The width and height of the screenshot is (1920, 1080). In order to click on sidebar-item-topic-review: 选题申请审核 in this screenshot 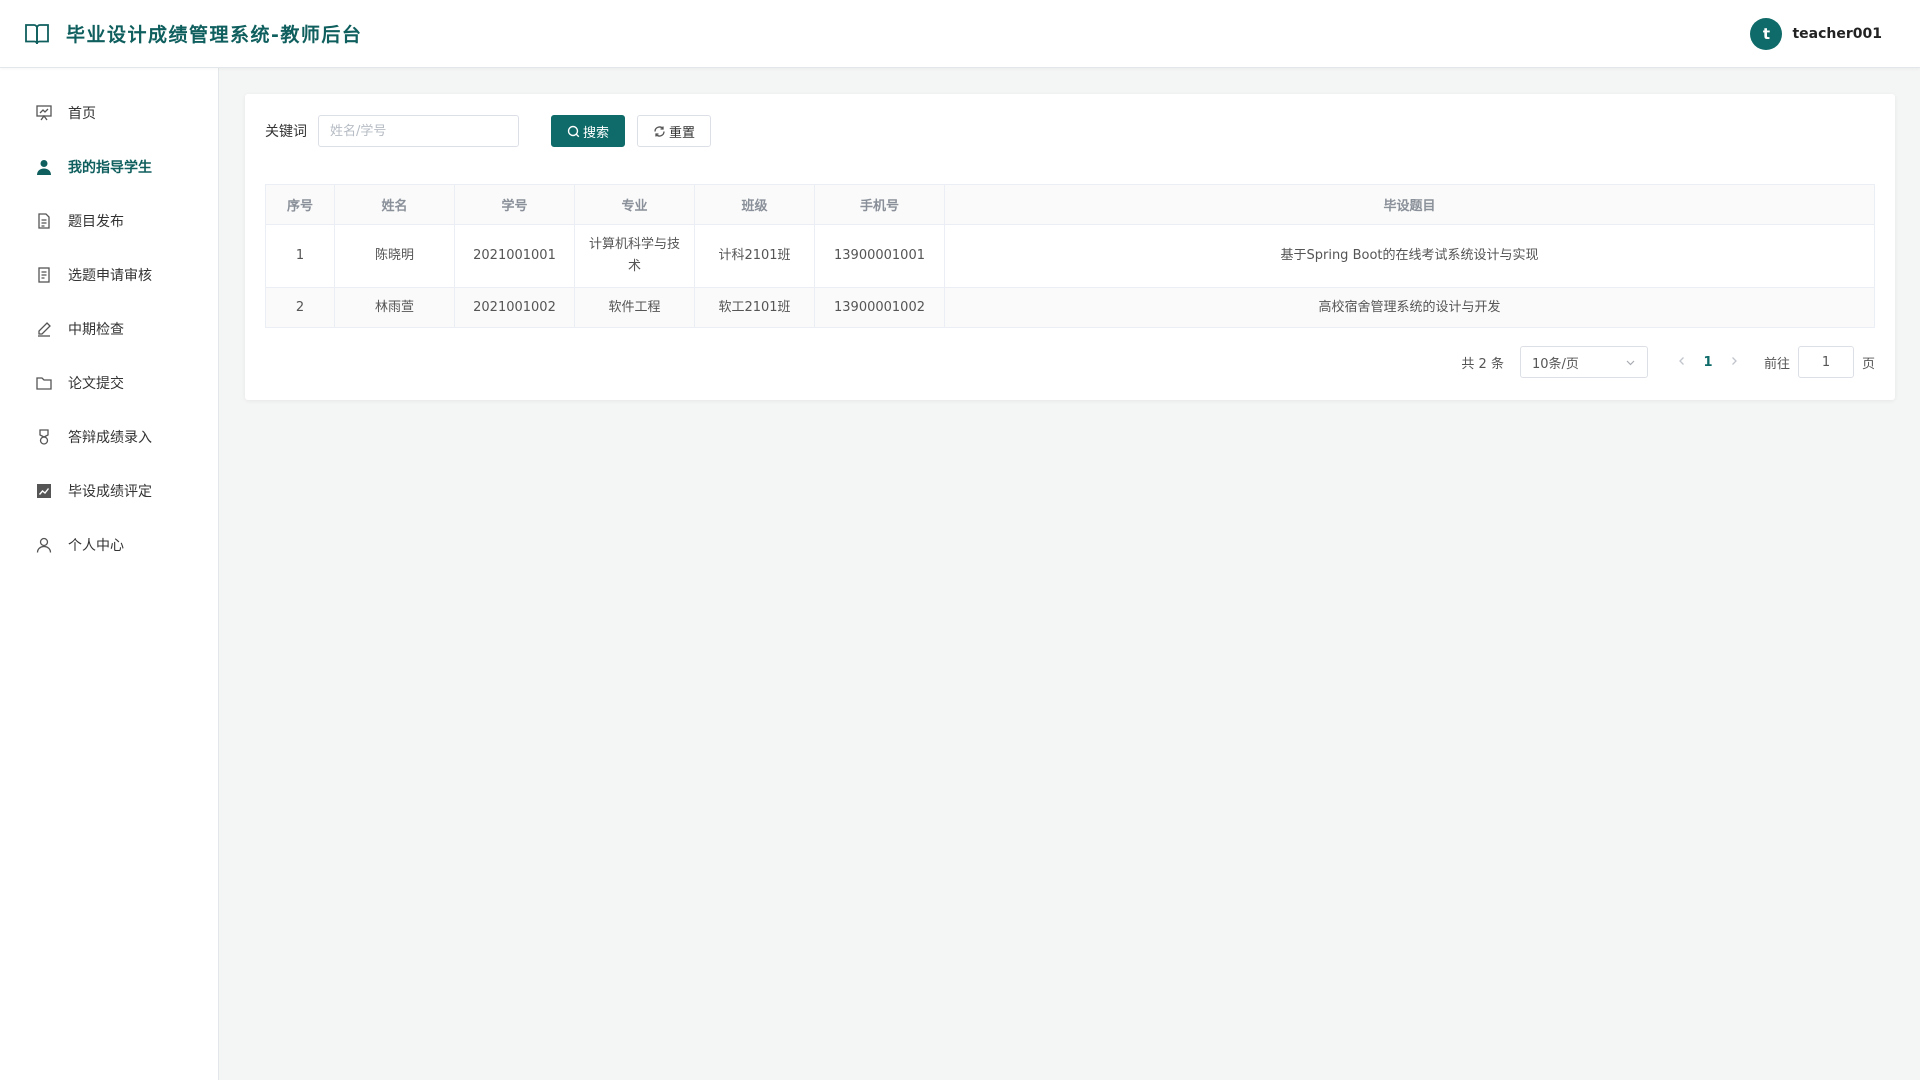, I will do `click(109, 275)`.